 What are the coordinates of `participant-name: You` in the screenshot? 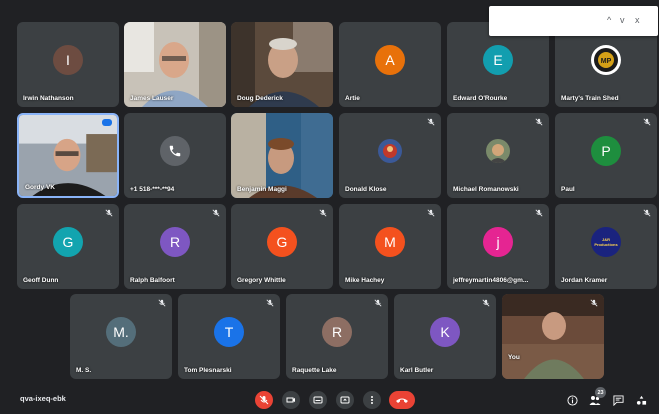 It's located at (514, 357).